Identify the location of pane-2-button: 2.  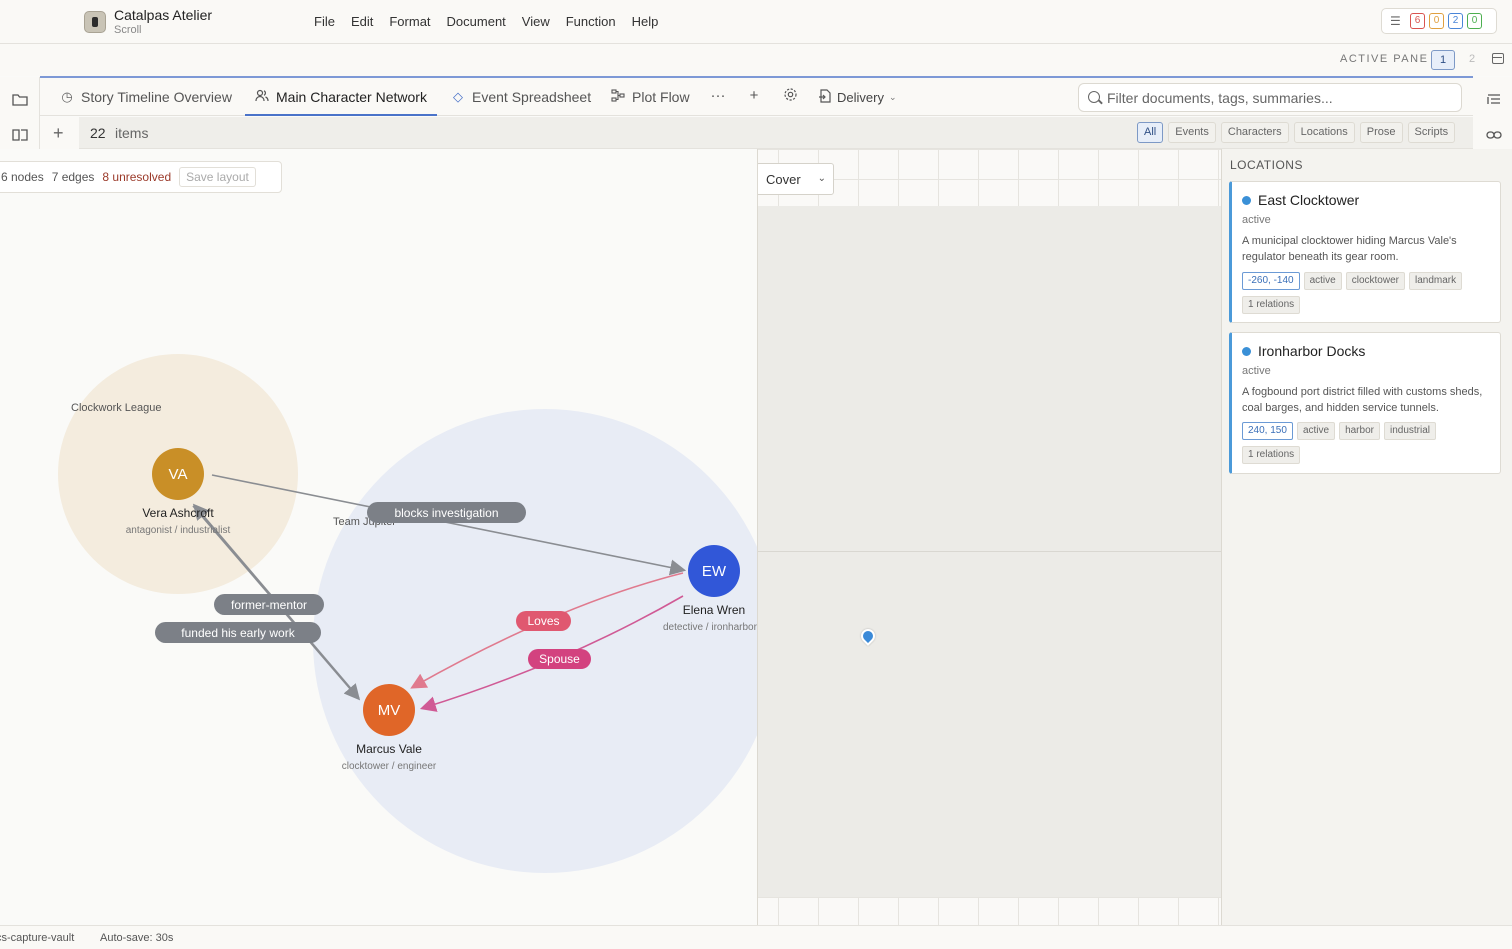
(1472, 60).